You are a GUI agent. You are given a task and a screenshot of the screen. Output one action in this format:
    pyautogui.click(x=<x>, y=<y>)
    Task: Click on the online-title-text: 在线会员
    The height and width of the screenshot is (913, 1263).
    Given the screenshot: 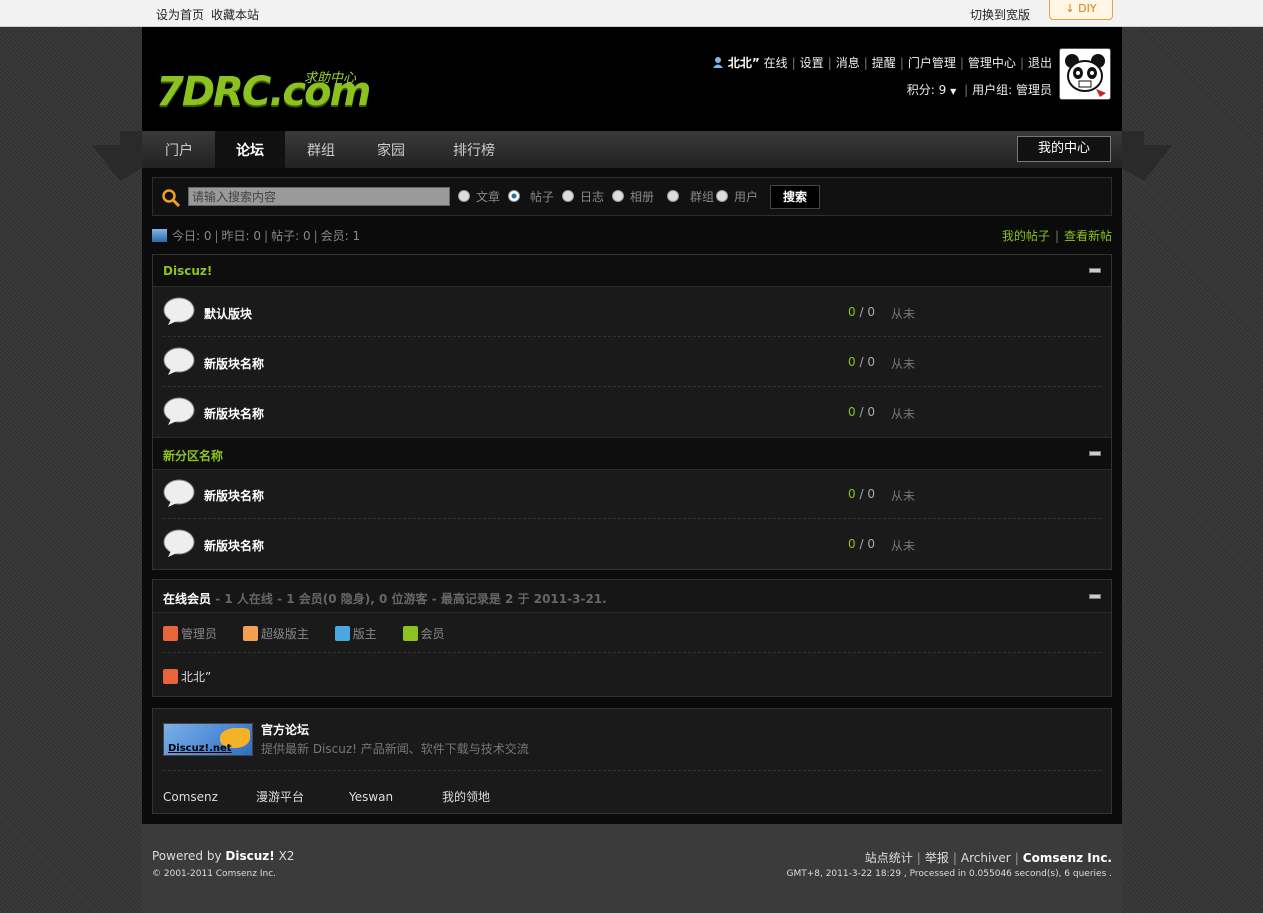 What is the action you would take?
    pyautogui.click(x=187, y=599)
    